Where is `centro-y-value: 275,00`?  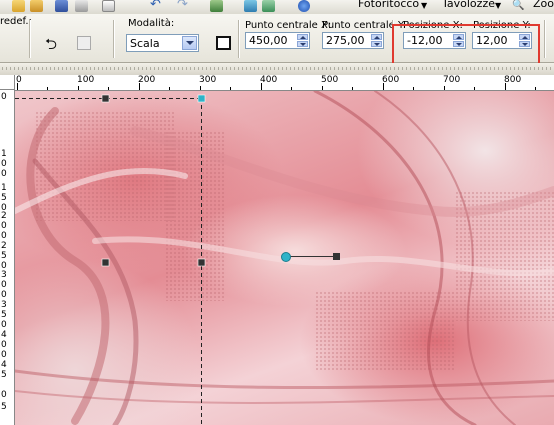 centro-y-value: 275,00 is located at coordinates (345, 40).